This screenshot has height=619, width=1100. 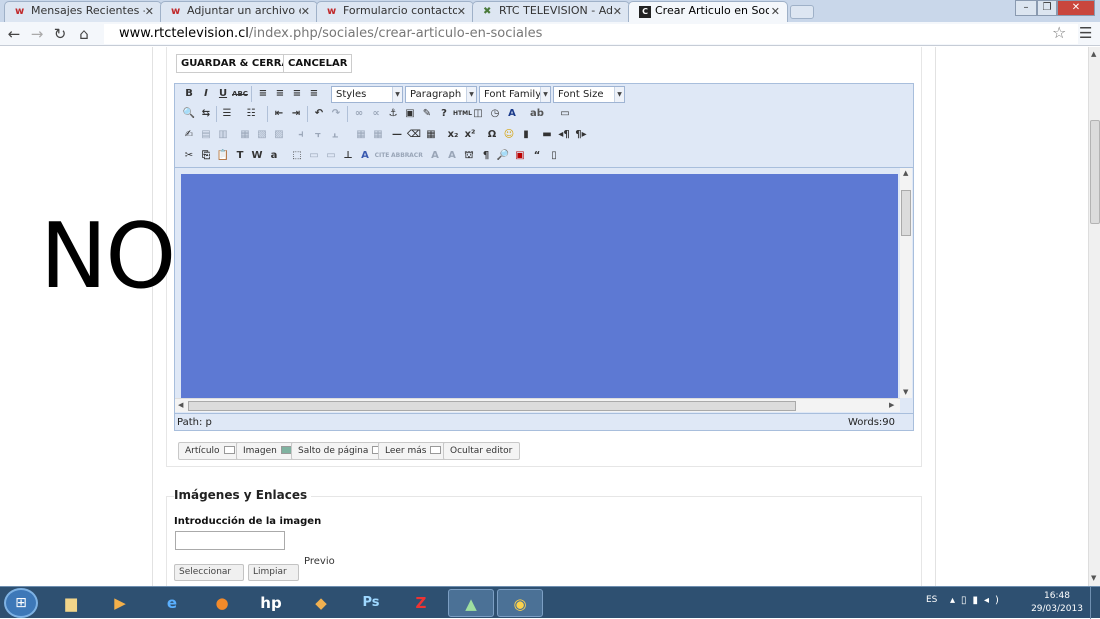 I want to click on page-break-button: Salto de página, so click(x=341, y=451).